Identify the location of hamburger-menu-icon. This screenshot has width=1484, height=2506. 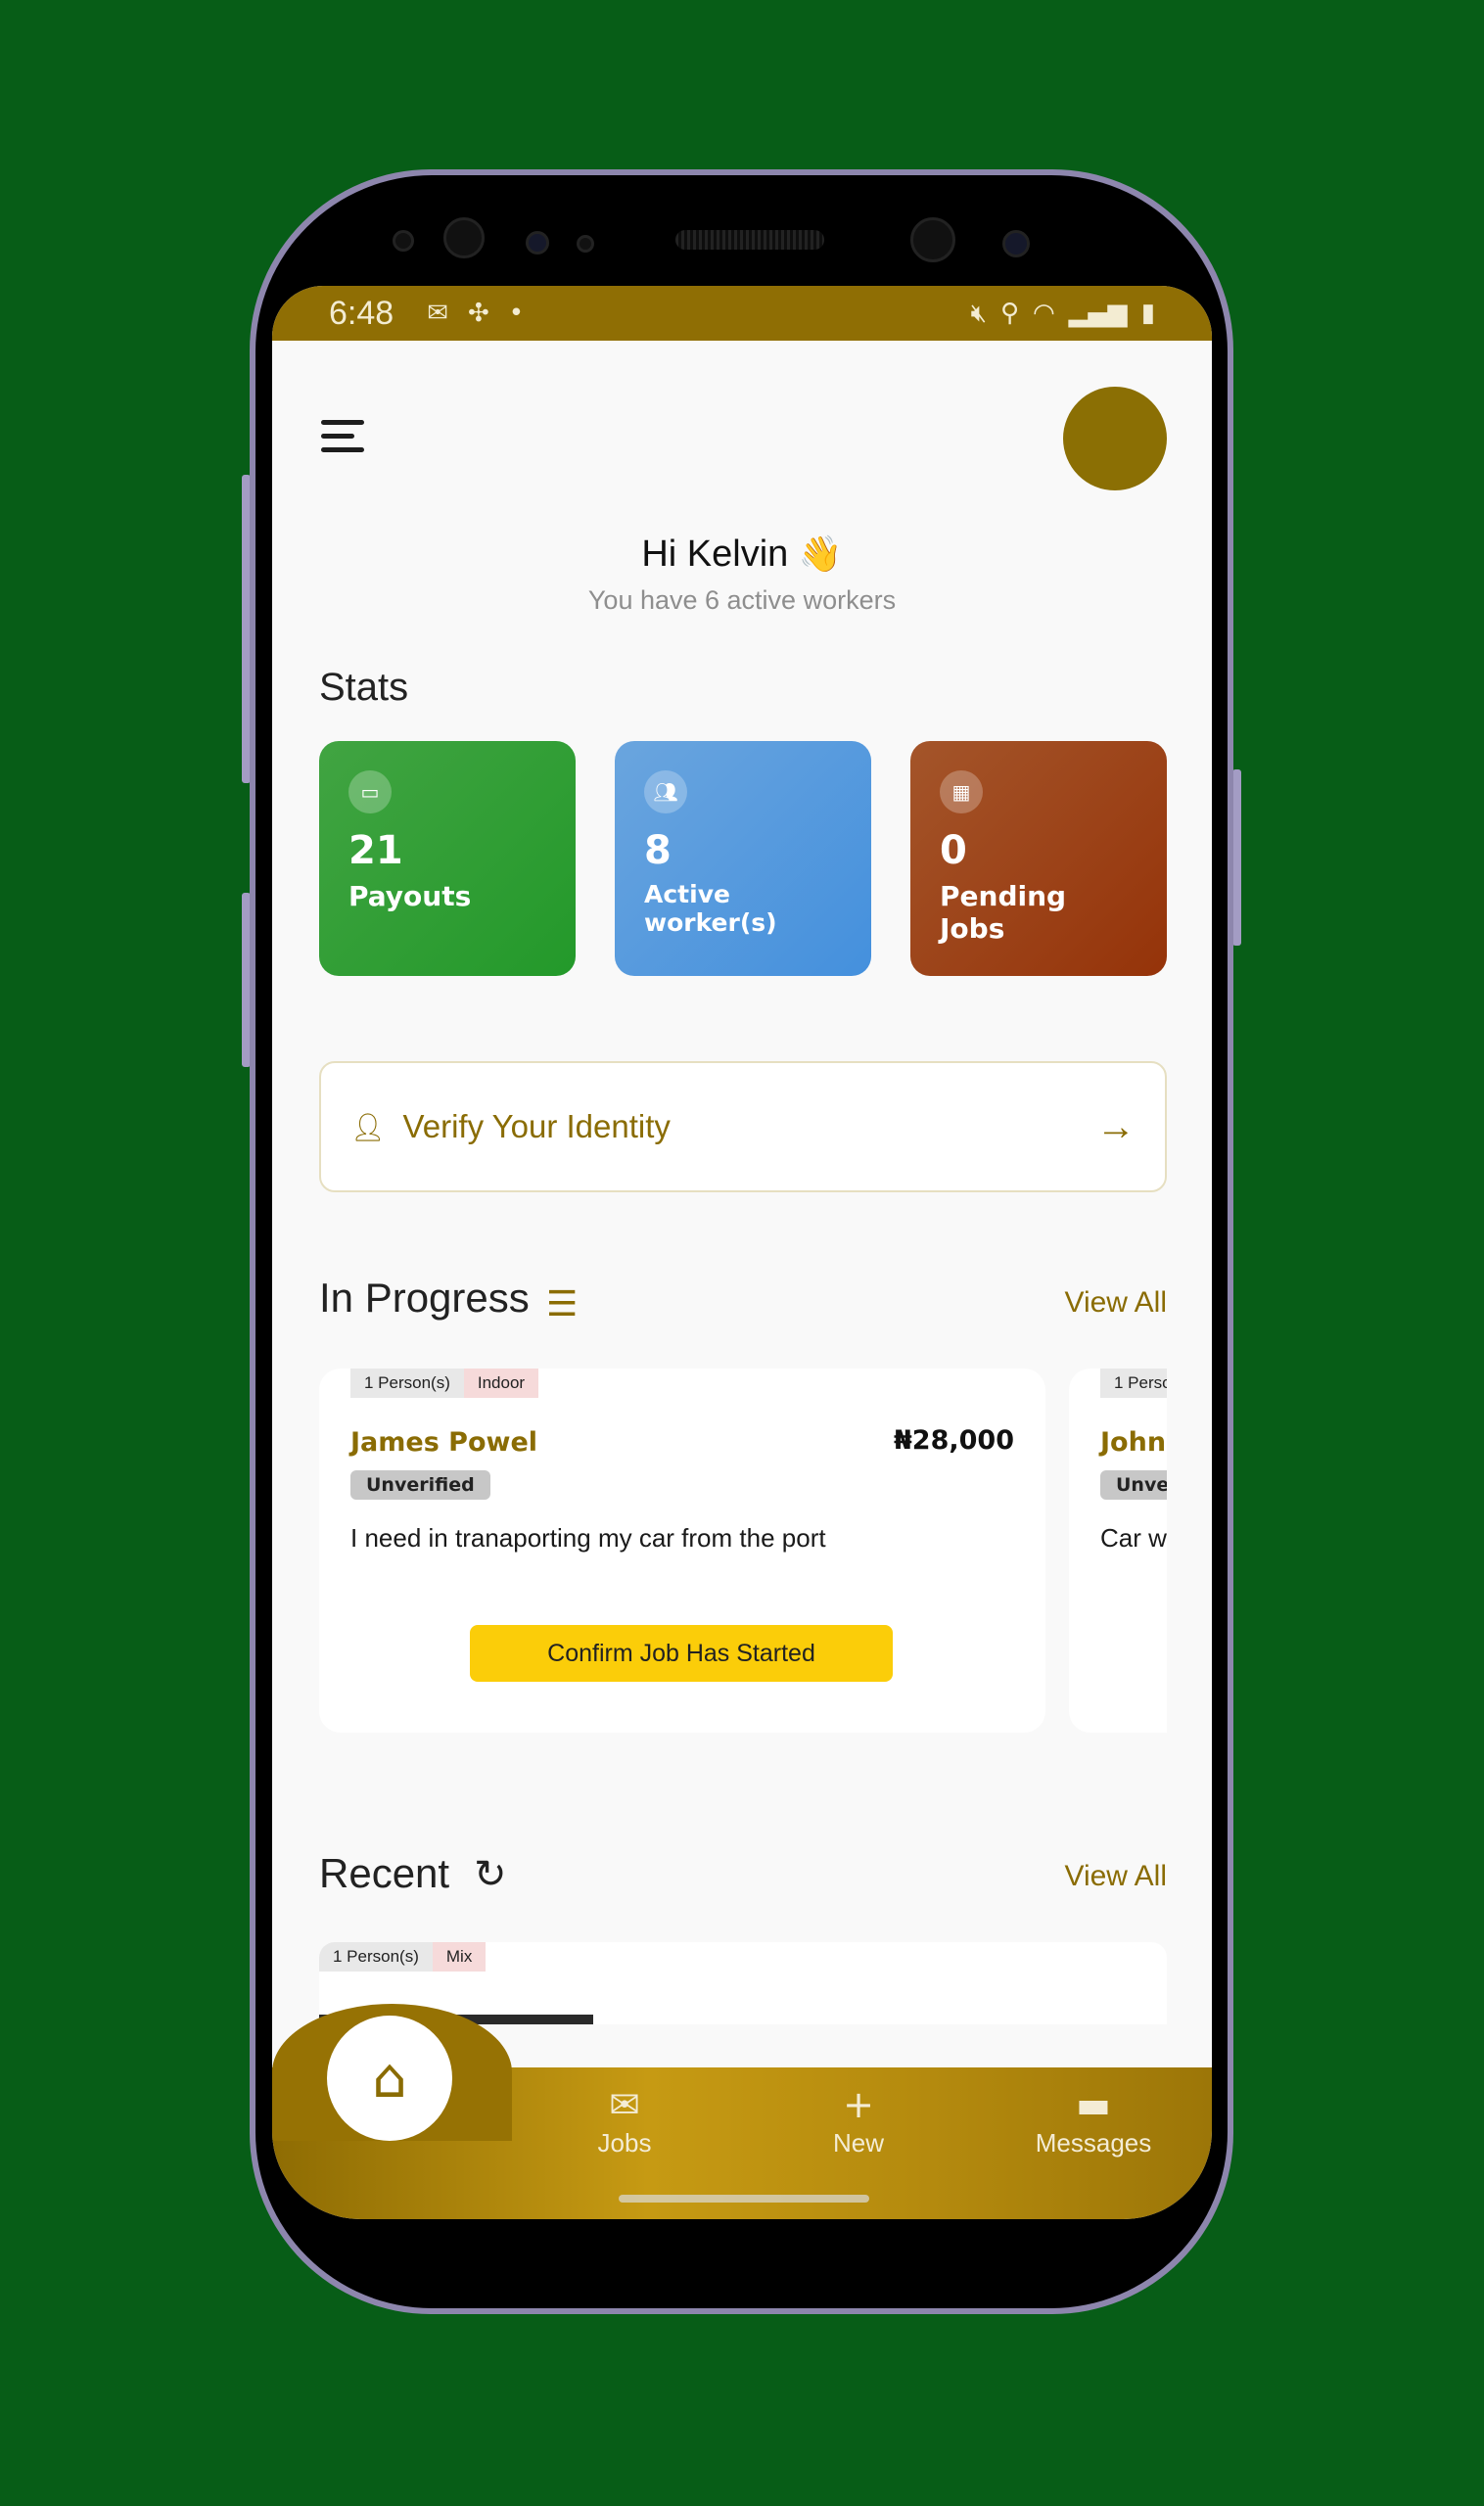
(342, 436).